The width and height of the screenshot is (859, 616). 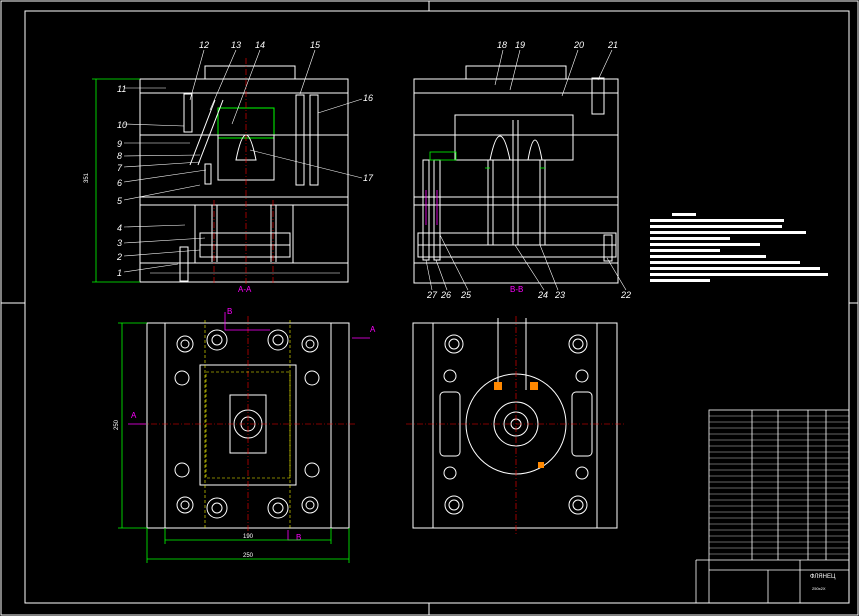 What do you see at coordinates (519, 425) in the screenshot?
I see `plan-view-fixed-accents` at bounding box center [519, 425].